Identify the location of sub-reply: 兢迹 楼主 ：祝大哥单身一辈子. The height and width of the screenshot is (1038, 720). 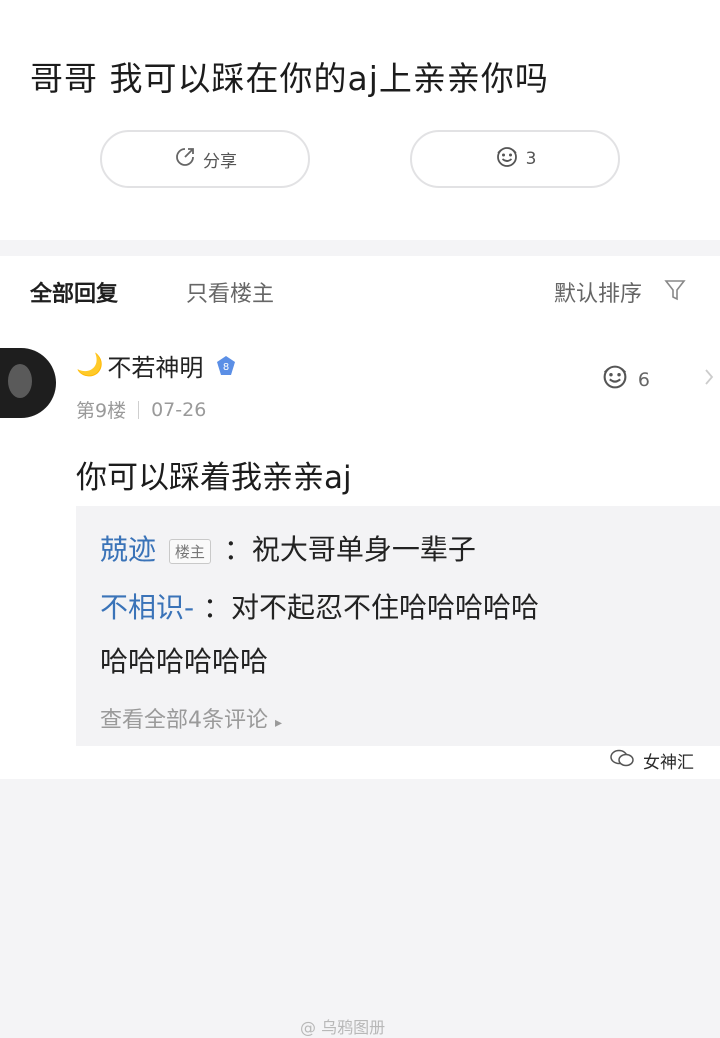
(288, 548).